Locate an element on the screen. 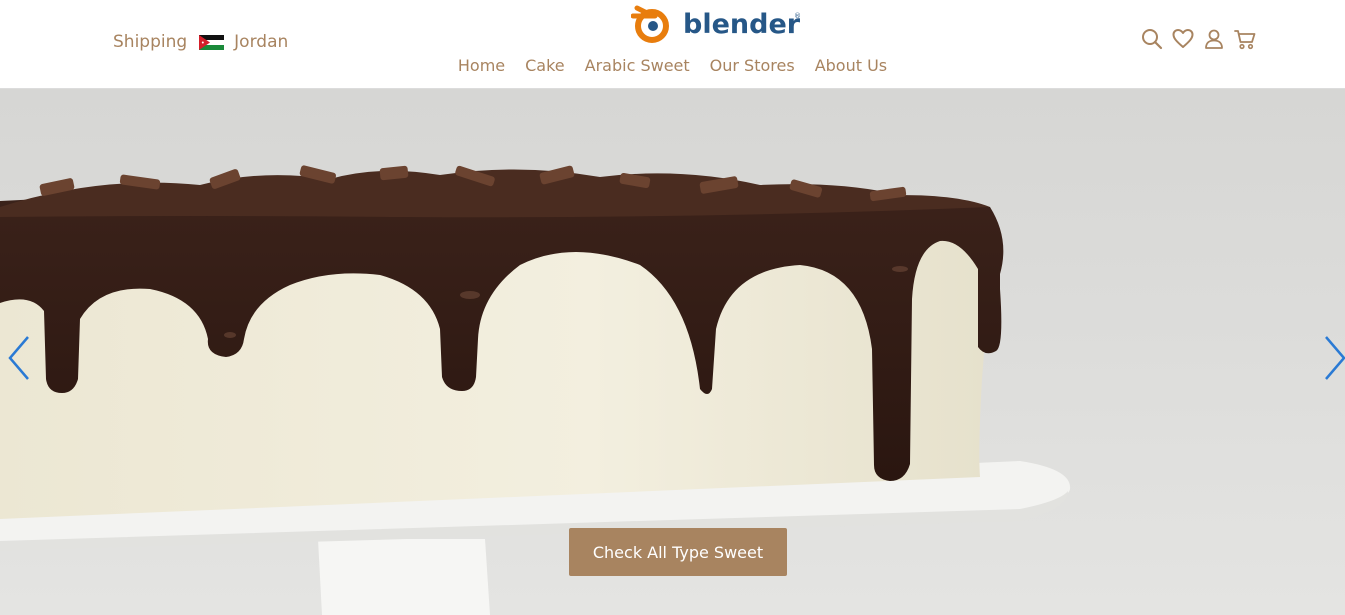 This screenshot has width=1345, height=615. nav-cake: Cake is located at coordinates (545, 65).